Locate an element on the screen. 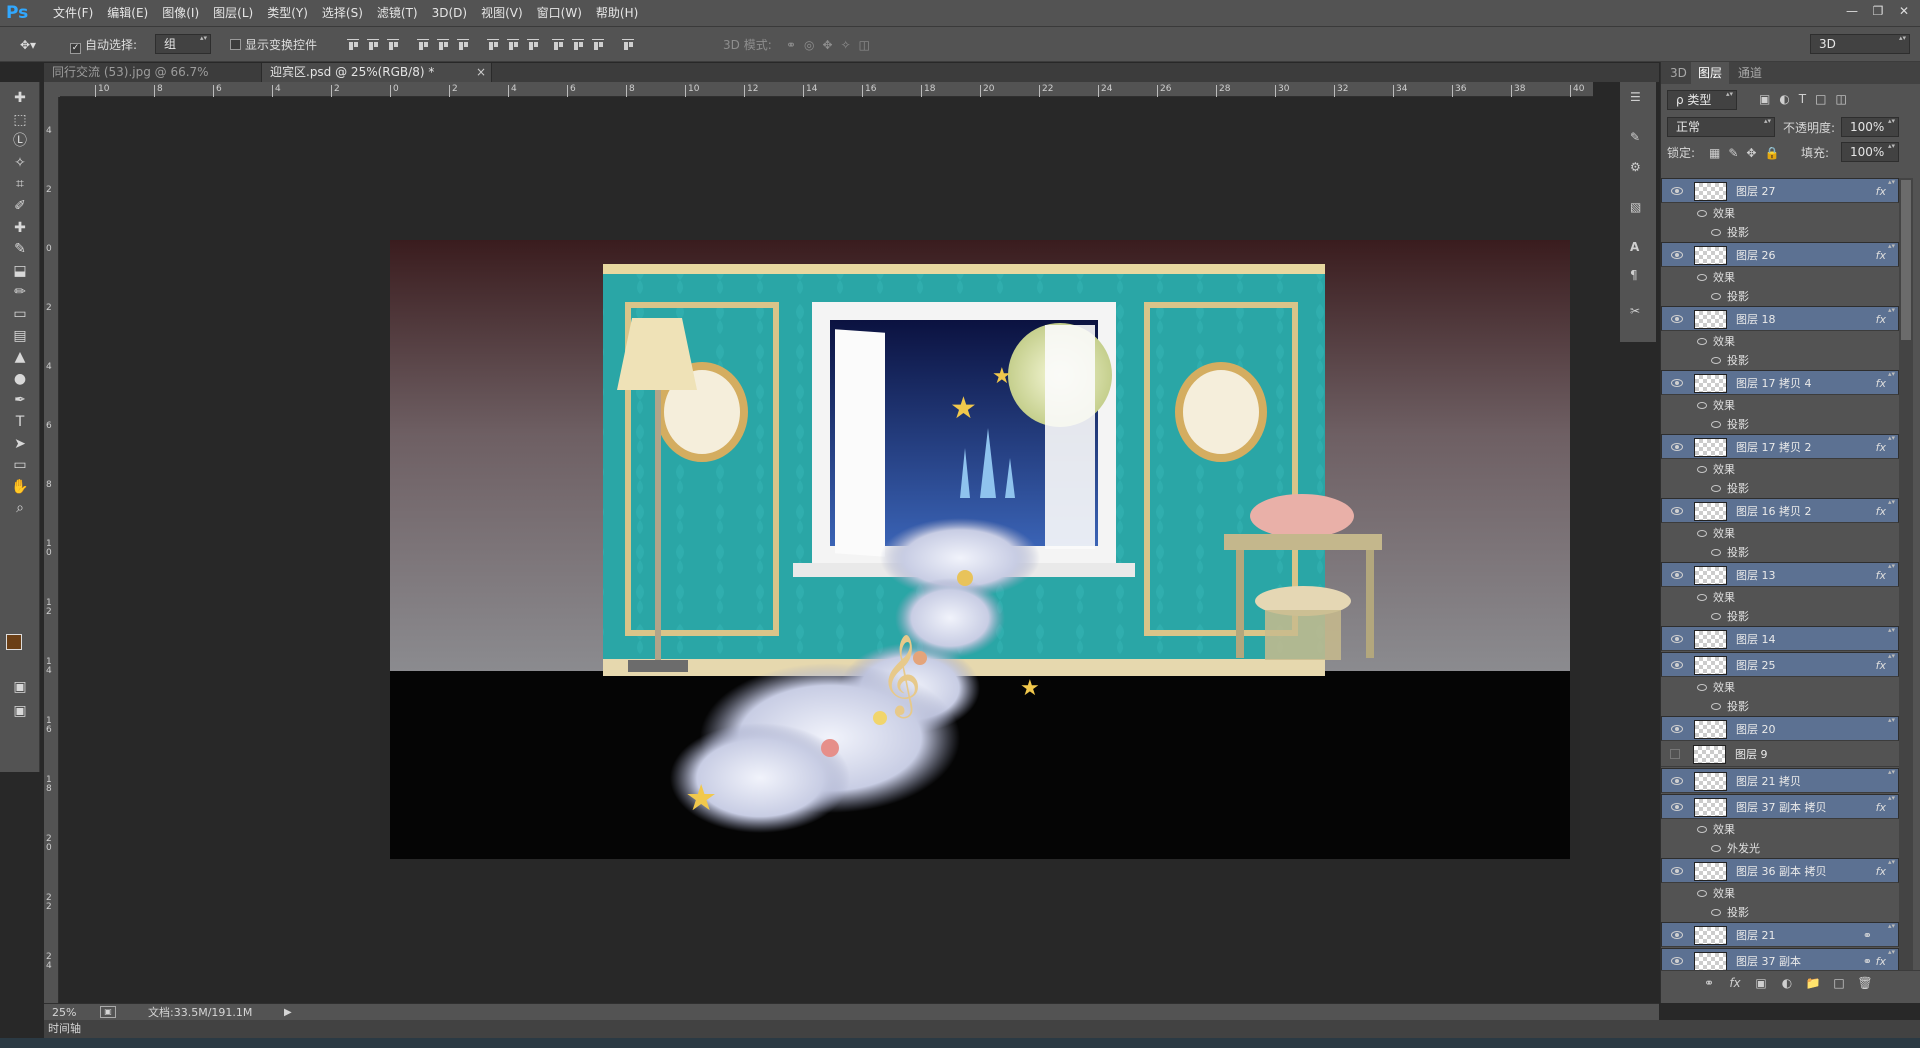  scrollbar-thumb is located at coordinates (1906, 260).